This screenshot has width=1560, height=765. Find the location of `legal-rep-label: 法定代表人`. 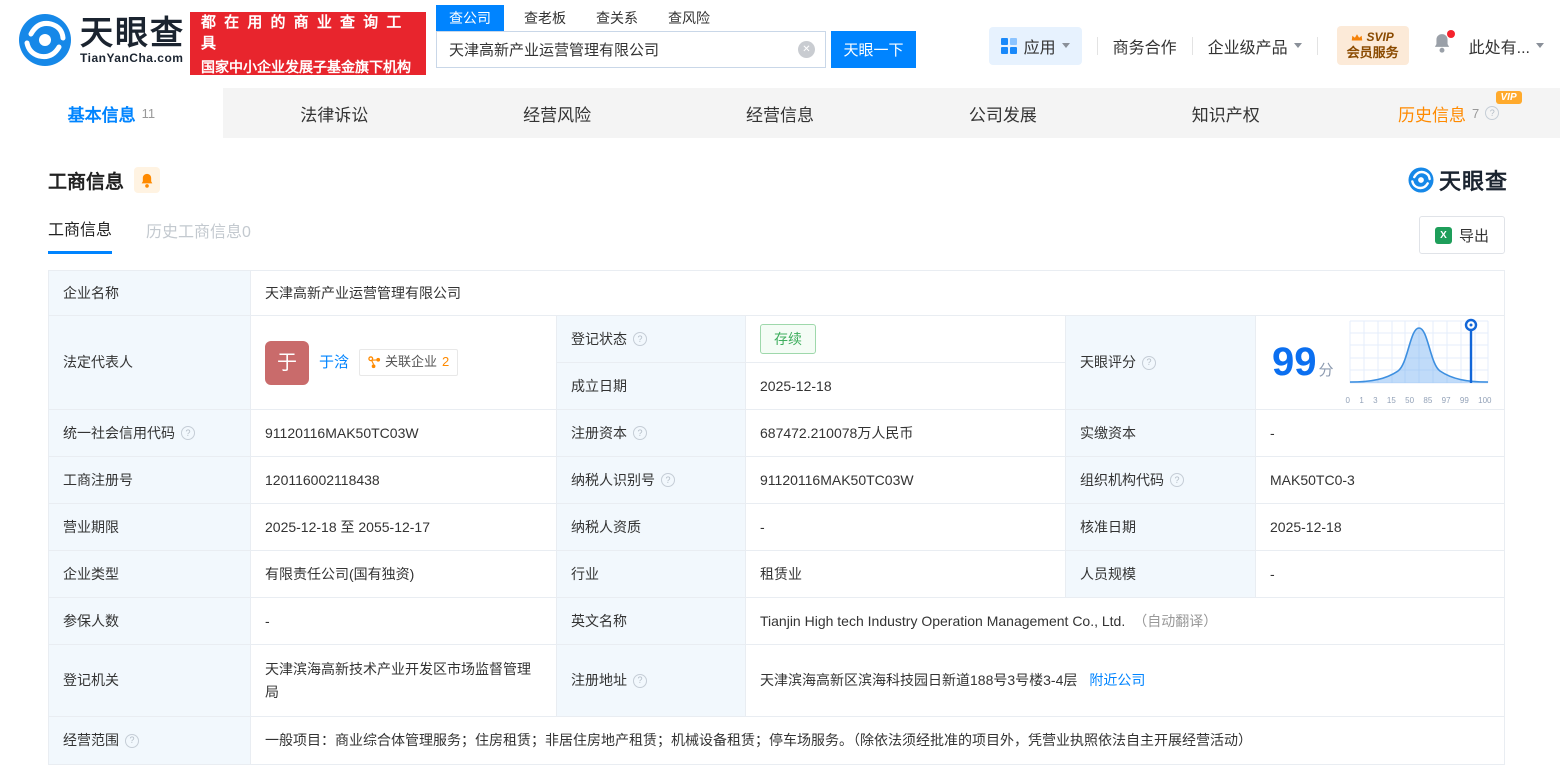

legal-rep-label: 法定代表人 is located at coordinates (150, 363).